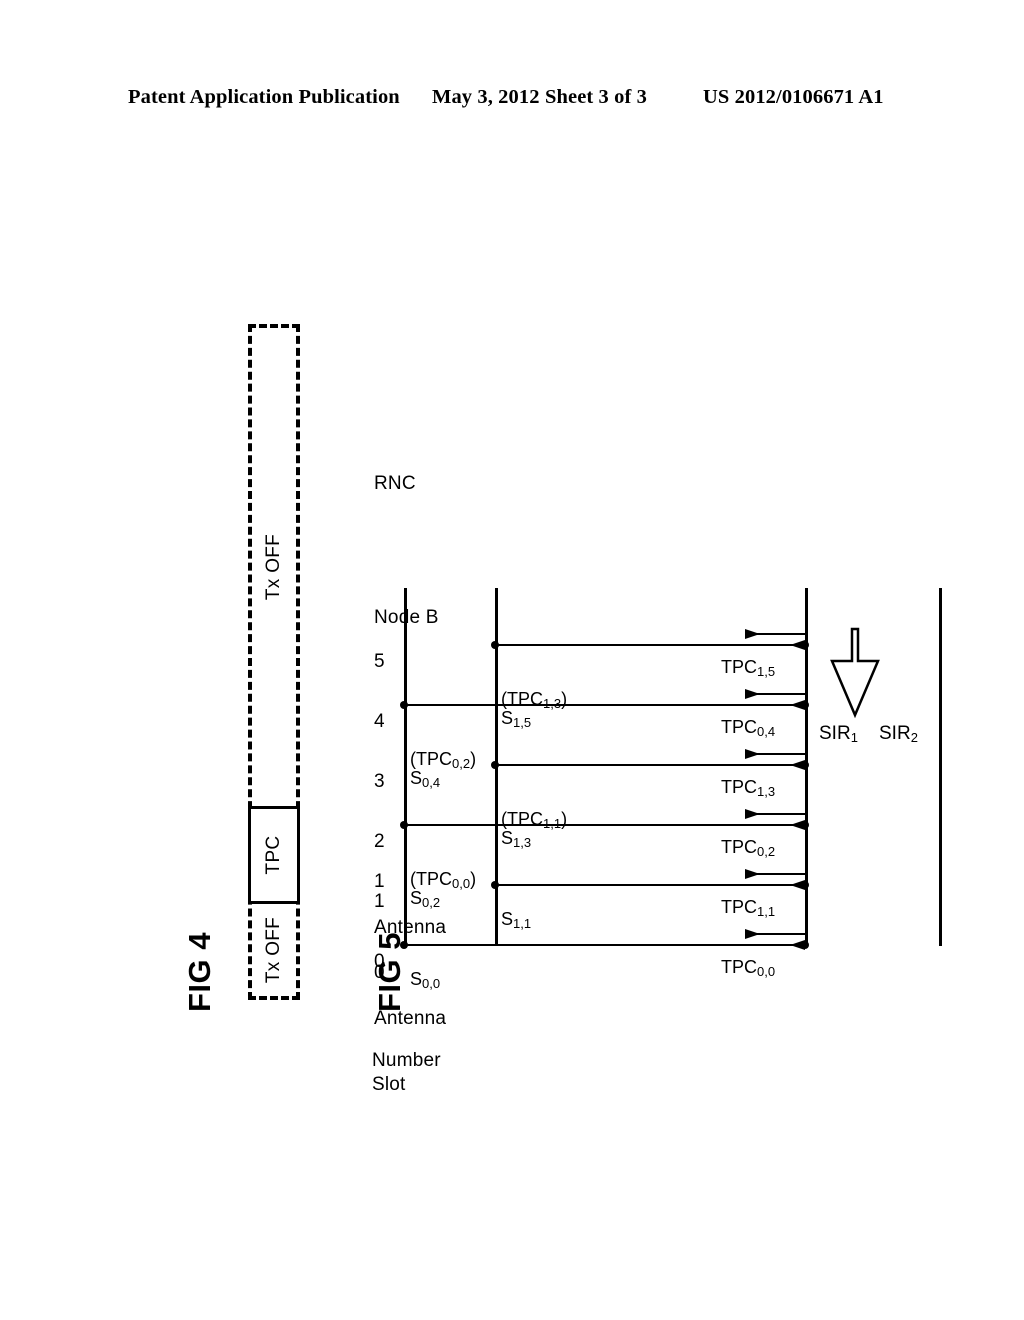  I want to click on sir1-label: SIR1, so click(838, 734).